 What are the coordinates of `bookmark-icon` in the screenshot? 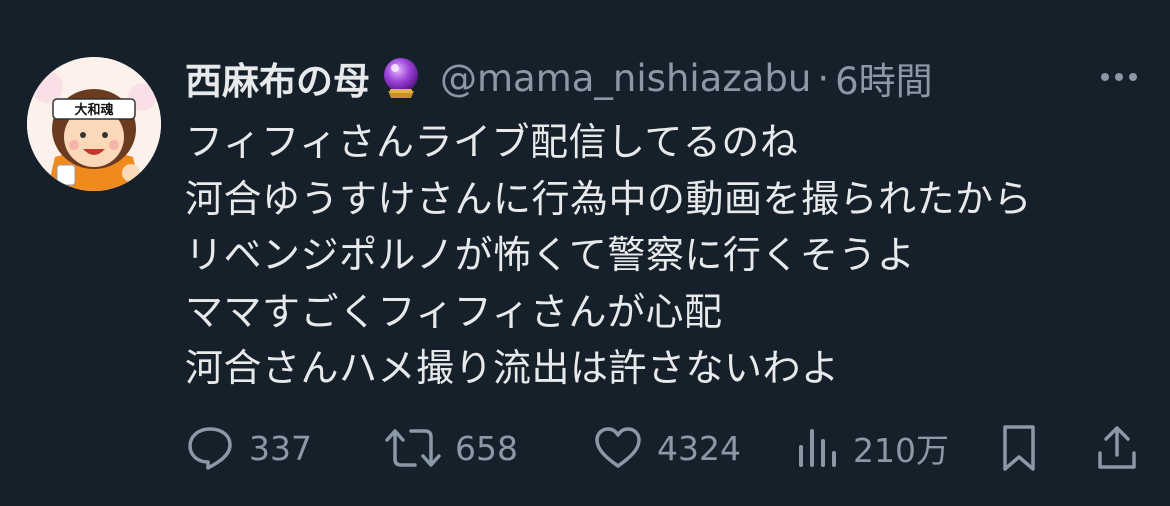 It's located at (1019, 448).